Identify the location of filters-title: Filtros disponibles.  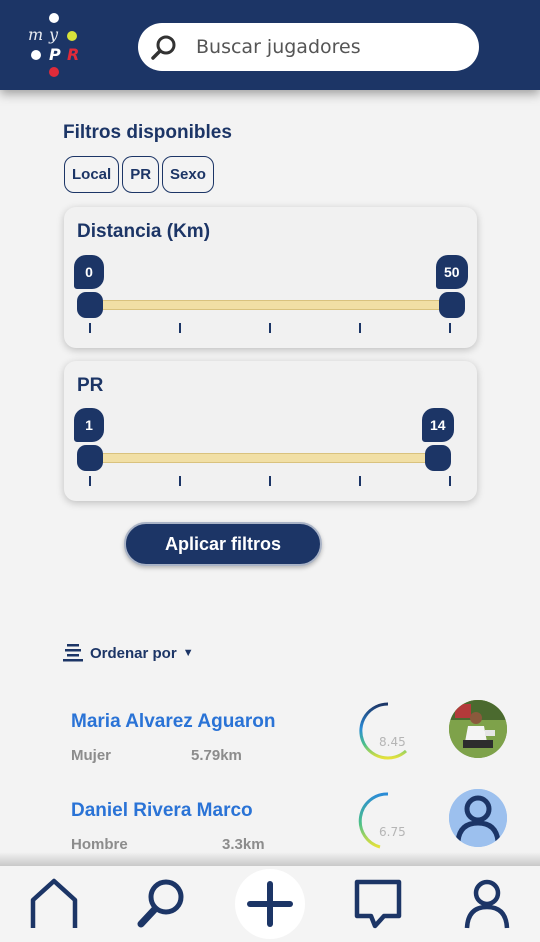
(147, 132).